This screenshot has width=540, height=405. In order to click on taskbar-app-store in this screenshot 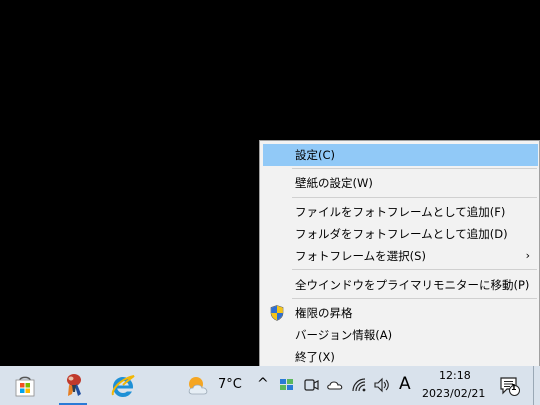, I will do `click(24, 385)`.